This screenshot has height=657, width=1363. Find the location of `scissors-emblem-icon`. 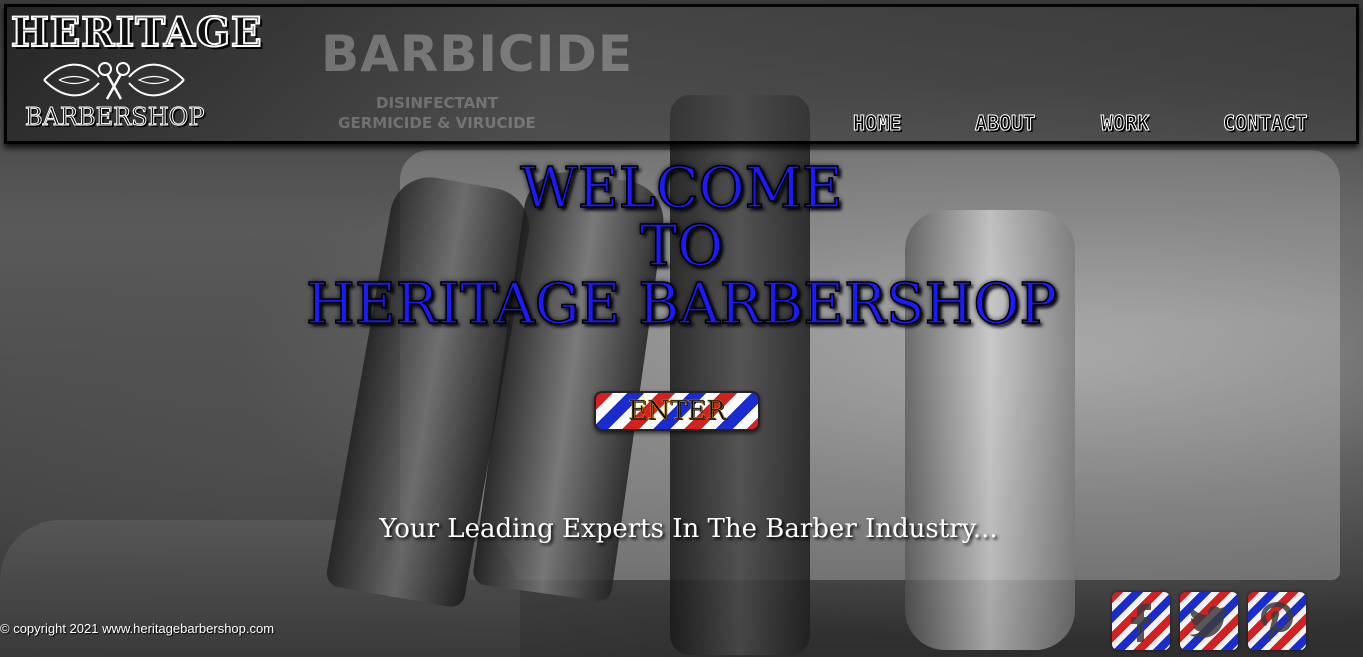

scissors-emblem-icon is located at coordinates (114, 81).